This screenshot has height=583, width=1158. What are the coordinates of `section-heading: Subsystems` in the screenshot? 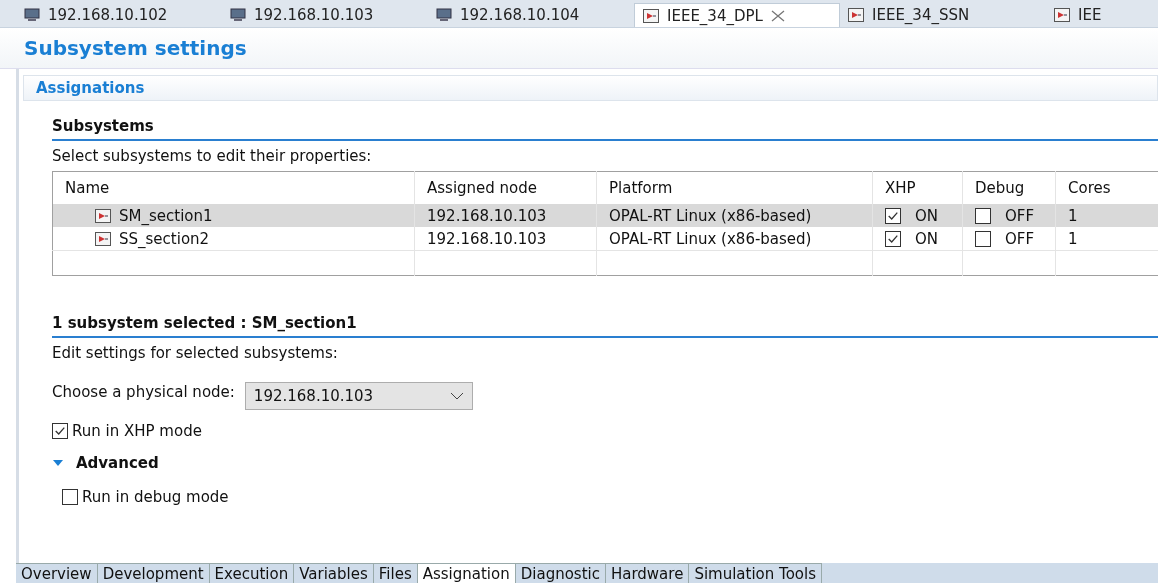 It's located at (605, 121).